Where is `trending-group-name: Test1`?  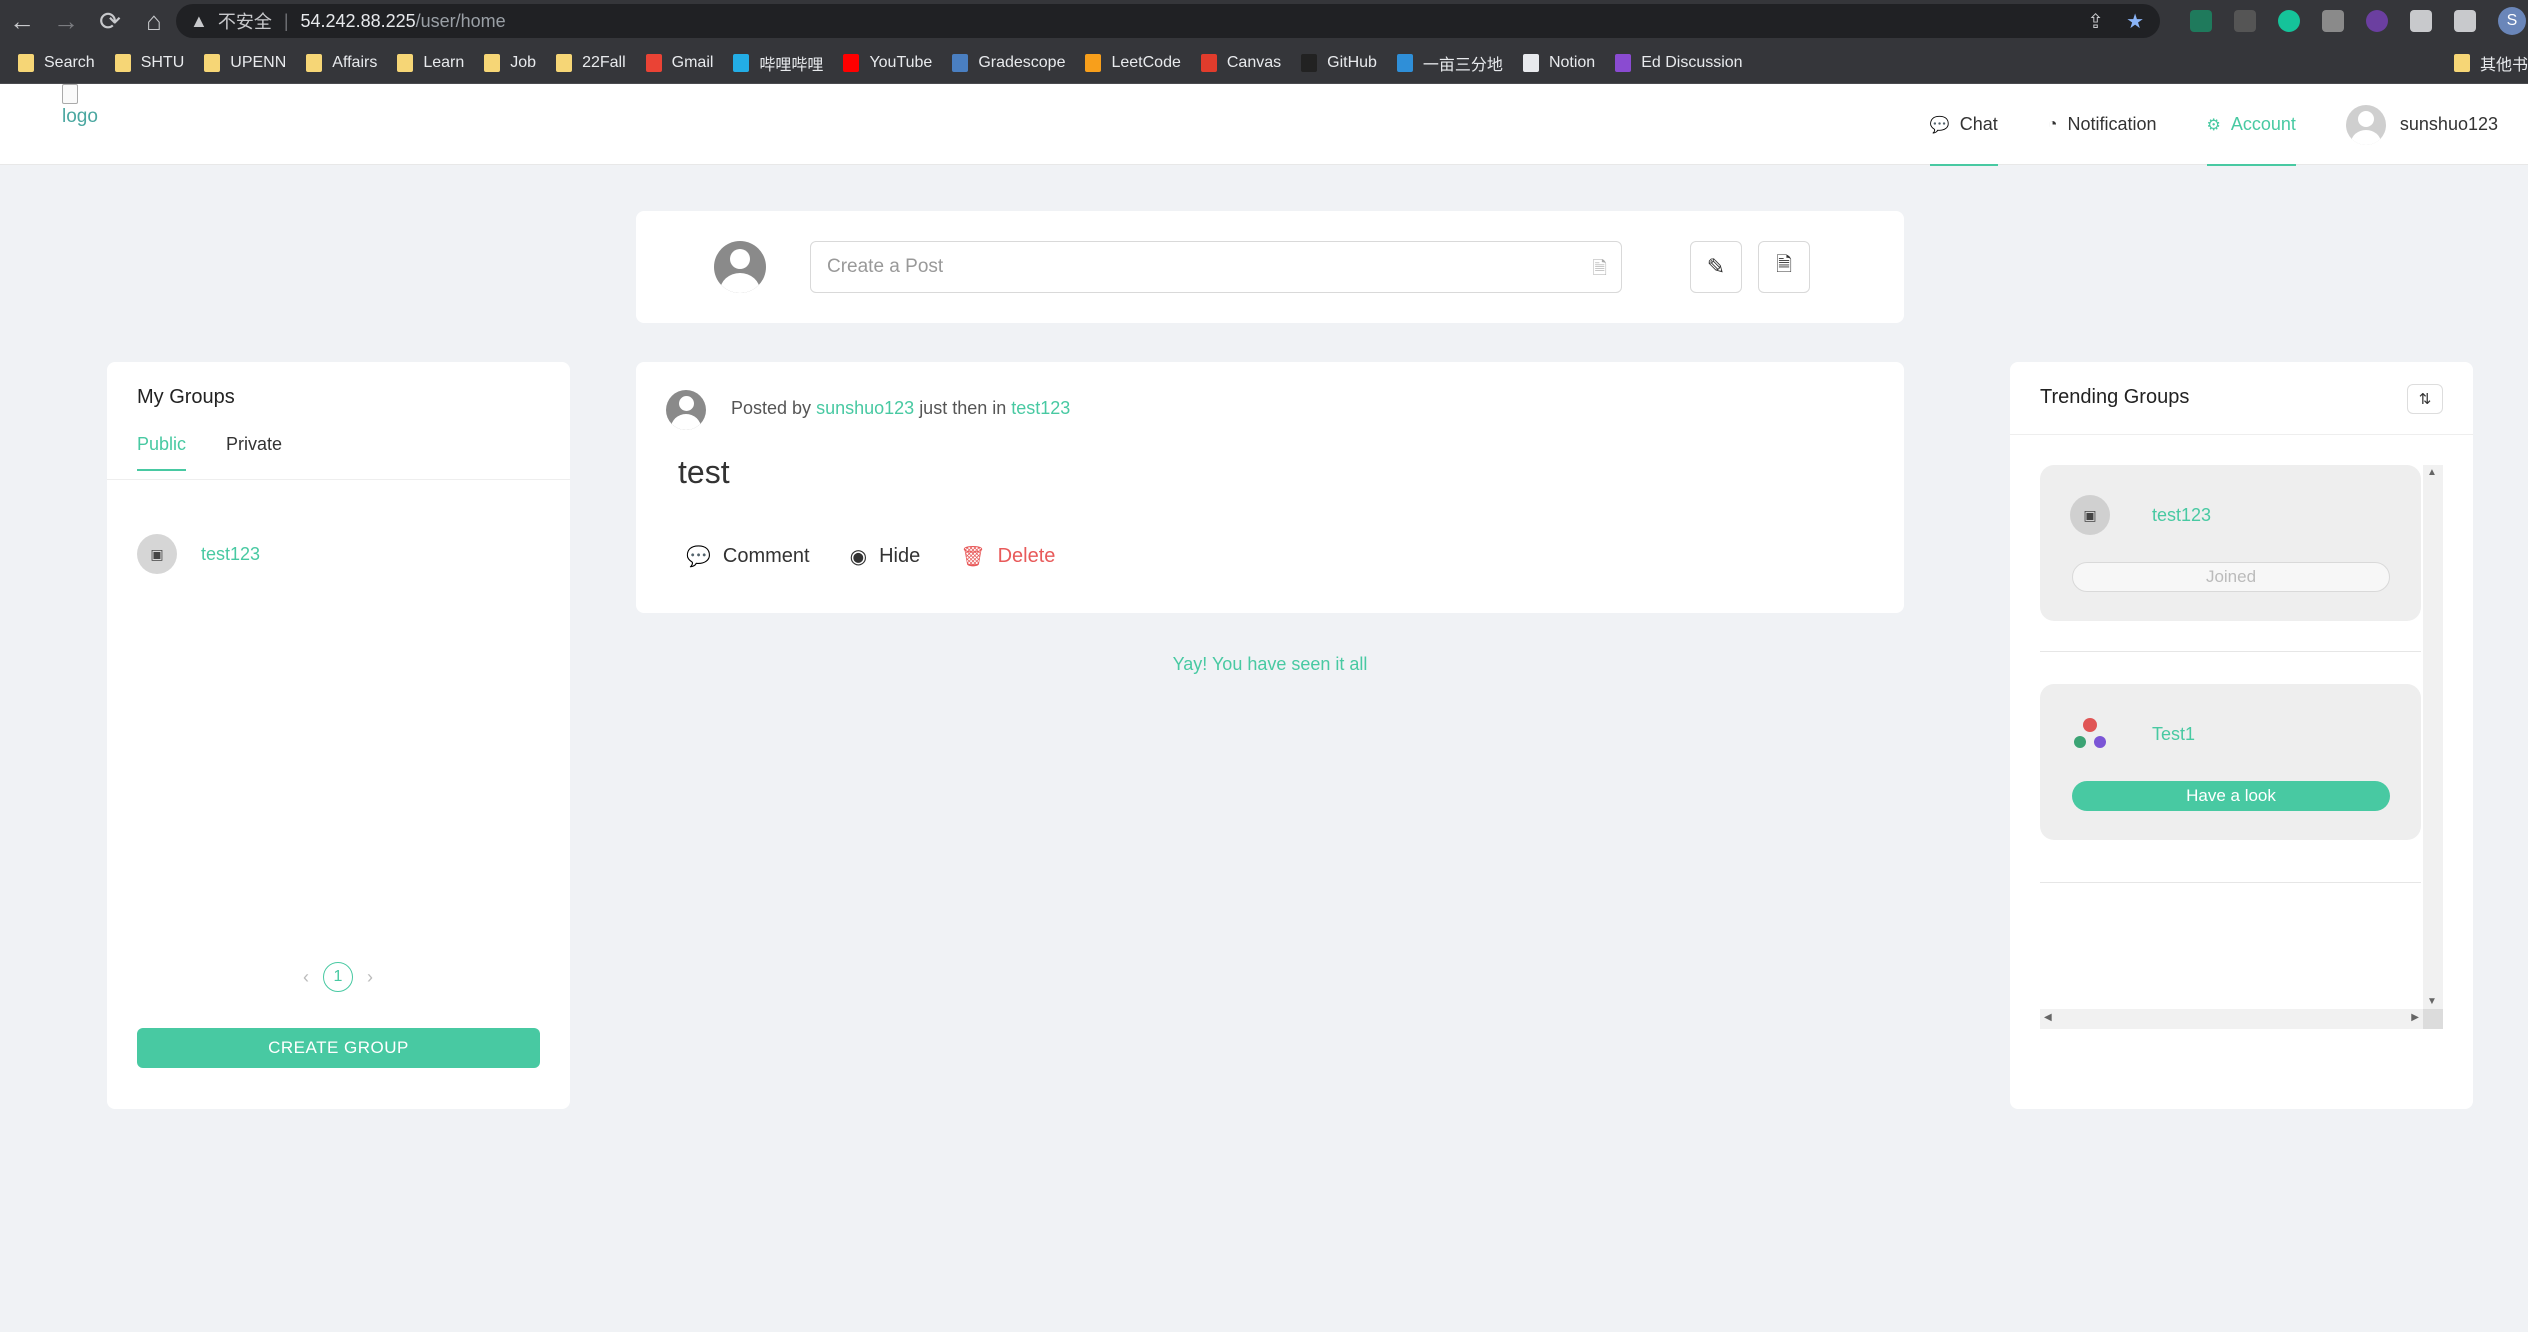 trending-group-name: Test1 is located at coordinates (2173, 734).